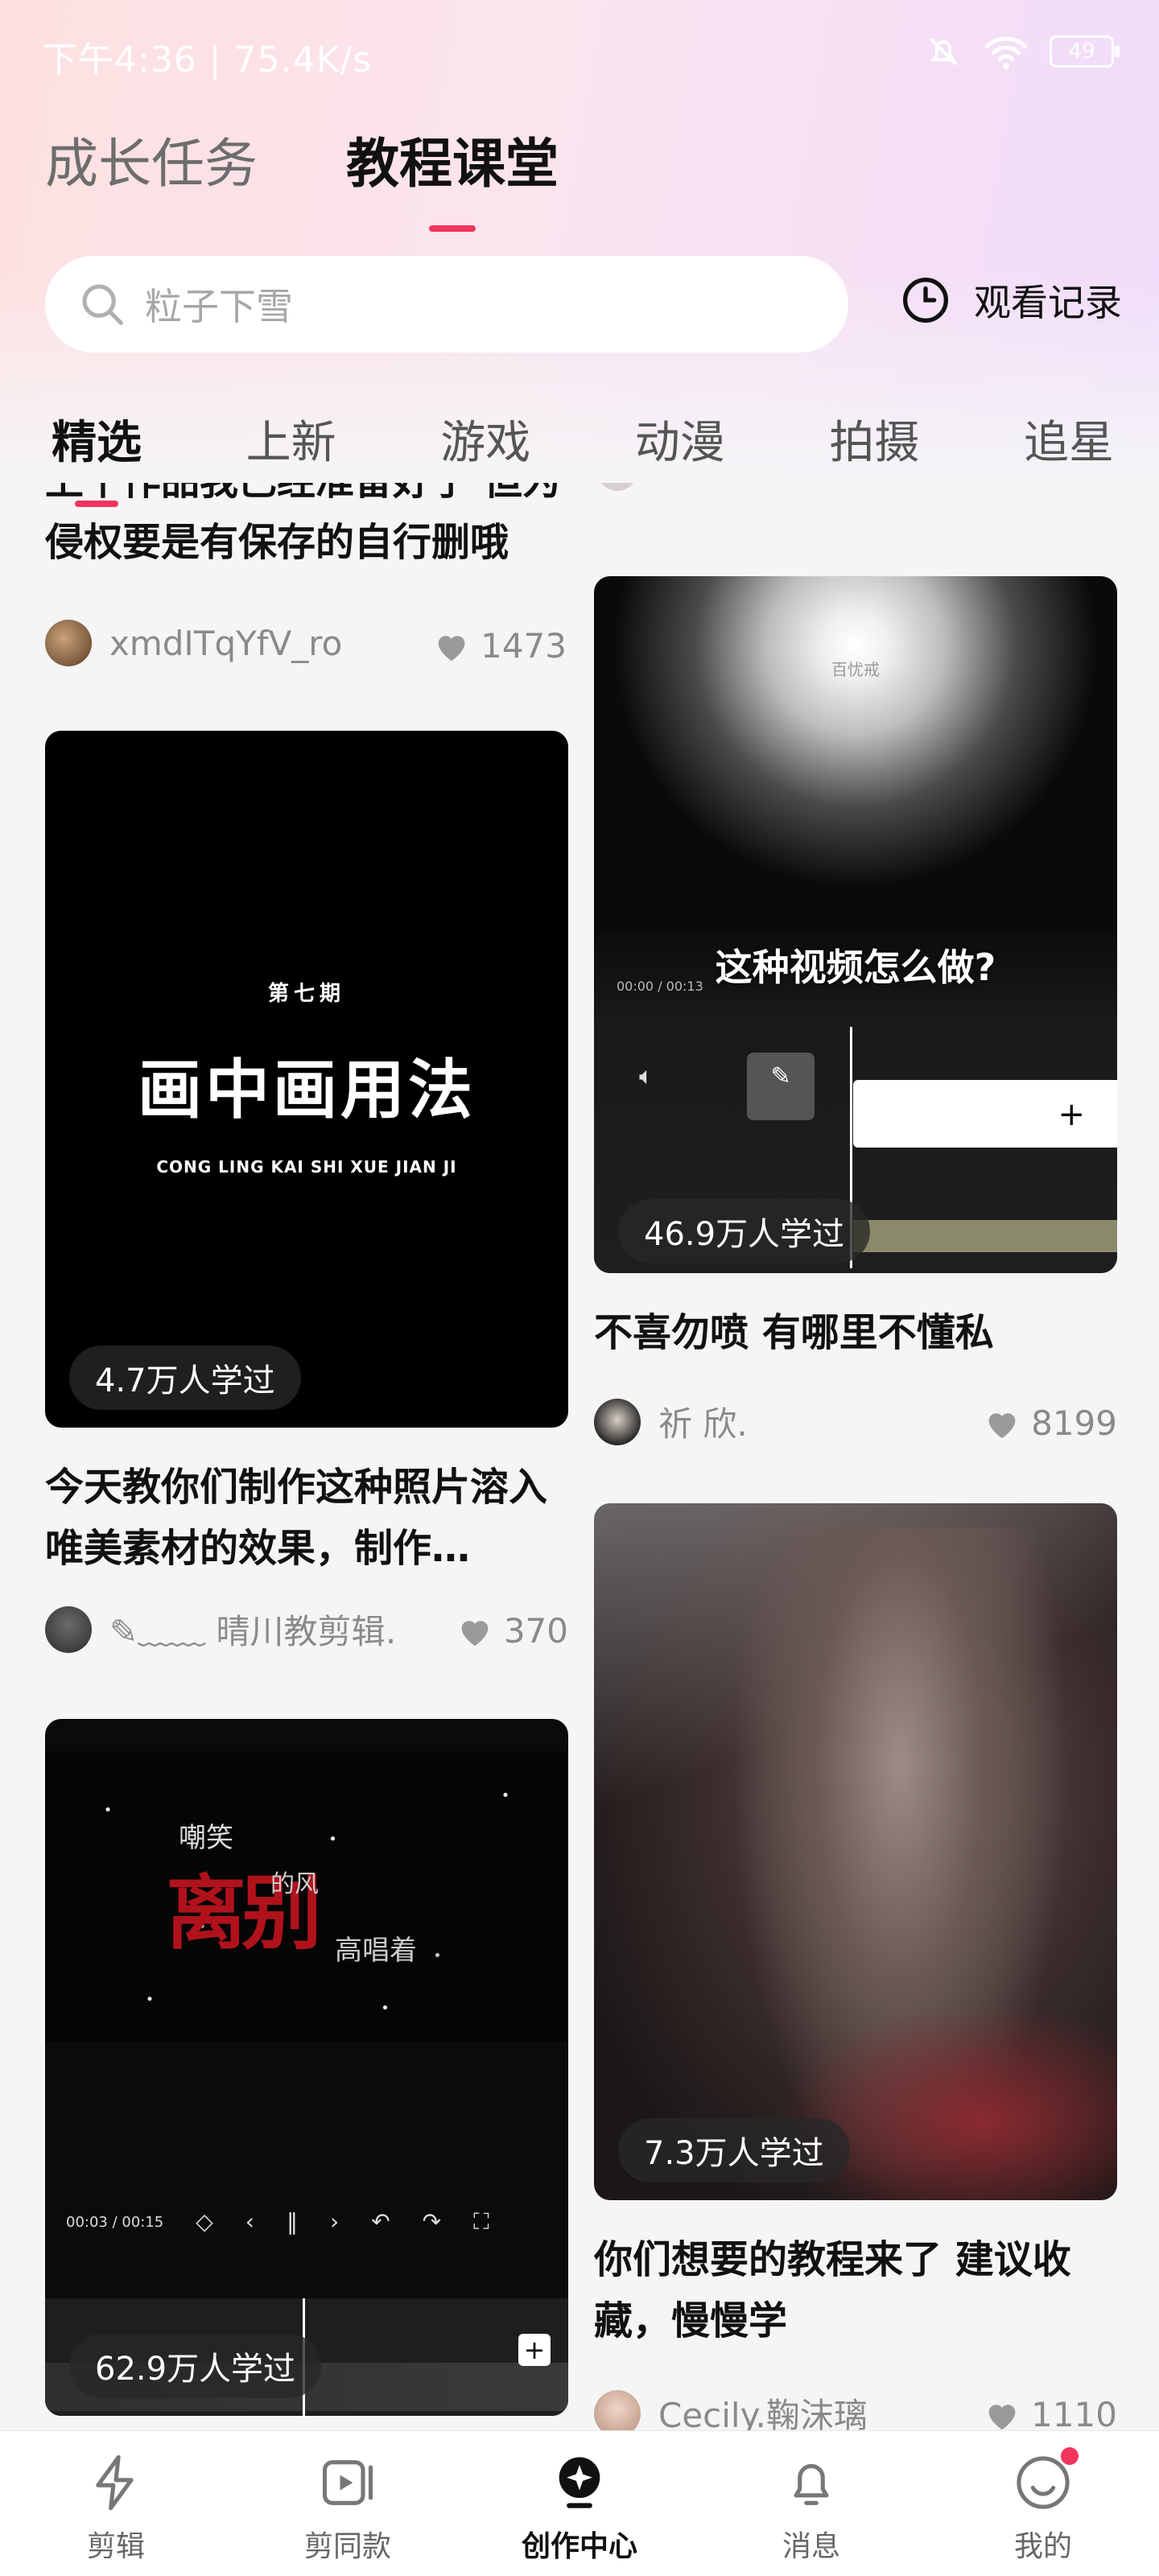 The image size is (1159, 2576). I want to click on timecode: 00:03 / 00:15, so click(115, 2222).